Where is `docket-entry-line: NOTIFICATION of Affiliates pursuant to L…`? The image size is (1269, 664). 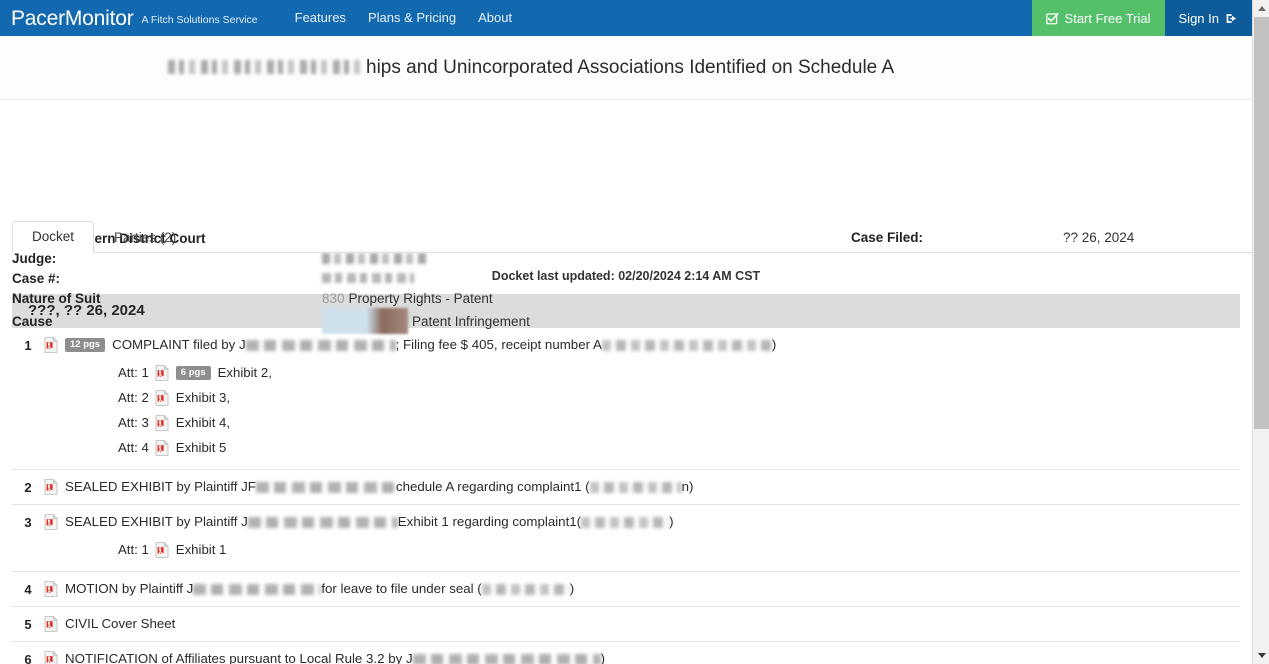
docket-entry-line: NOTIFICATION of Affiliates pursuant to L… is located at coordinates (642, 657).